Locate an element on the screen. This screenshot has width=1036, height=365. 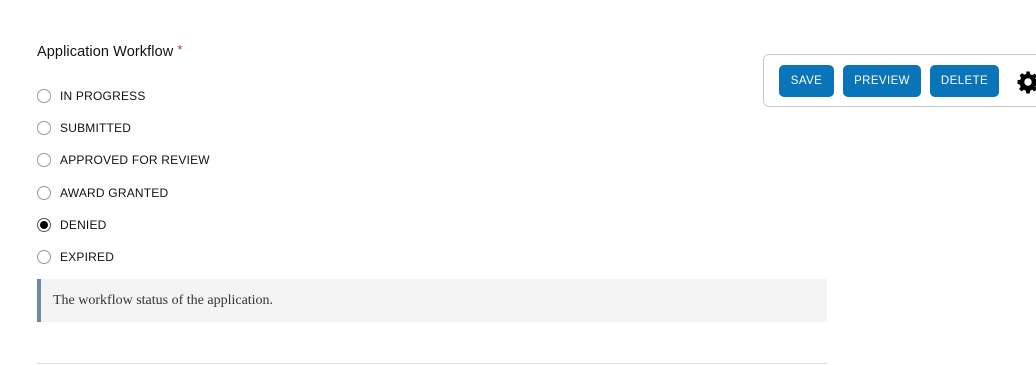
radio-option-submitted: SUBMITTED is located at coordinates (84, 128).